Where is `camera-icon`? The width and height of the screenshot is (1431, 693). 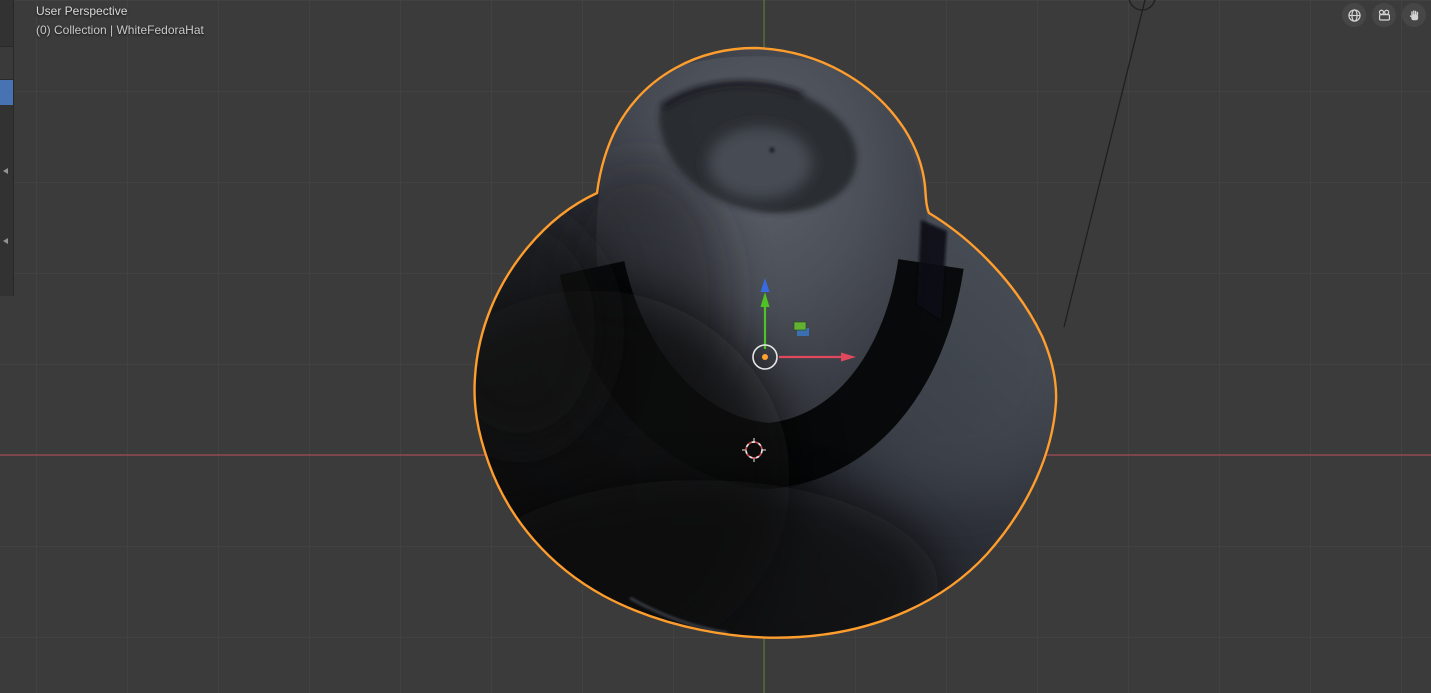
camera-icon is located at coordinates (1384, 15).